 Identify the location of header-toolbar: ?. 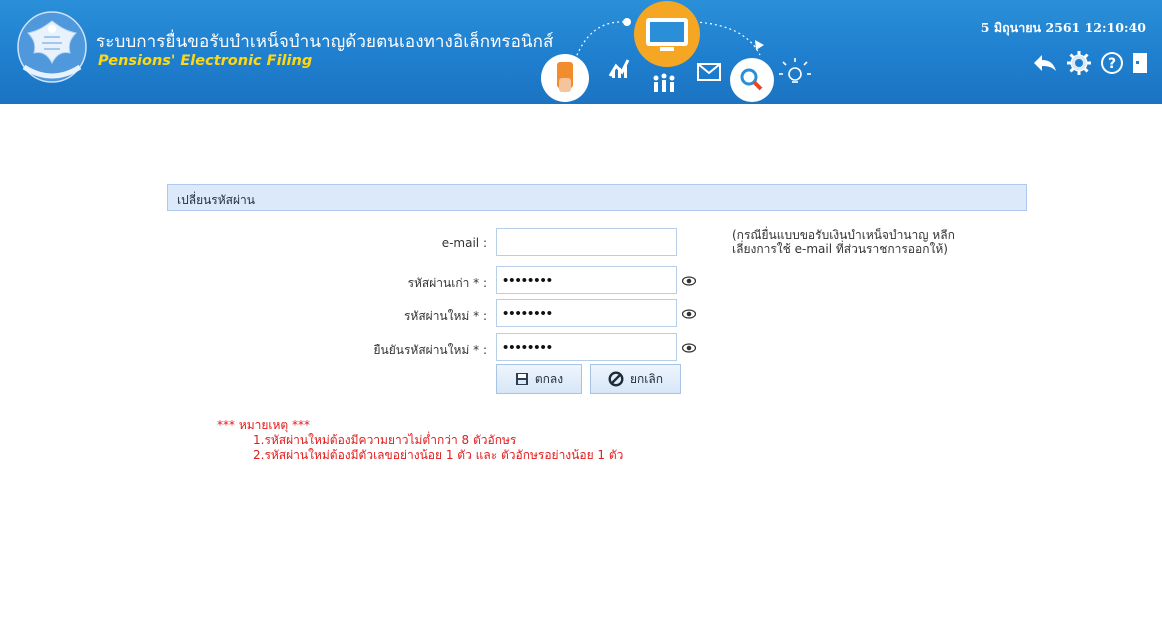
(1090, 63).